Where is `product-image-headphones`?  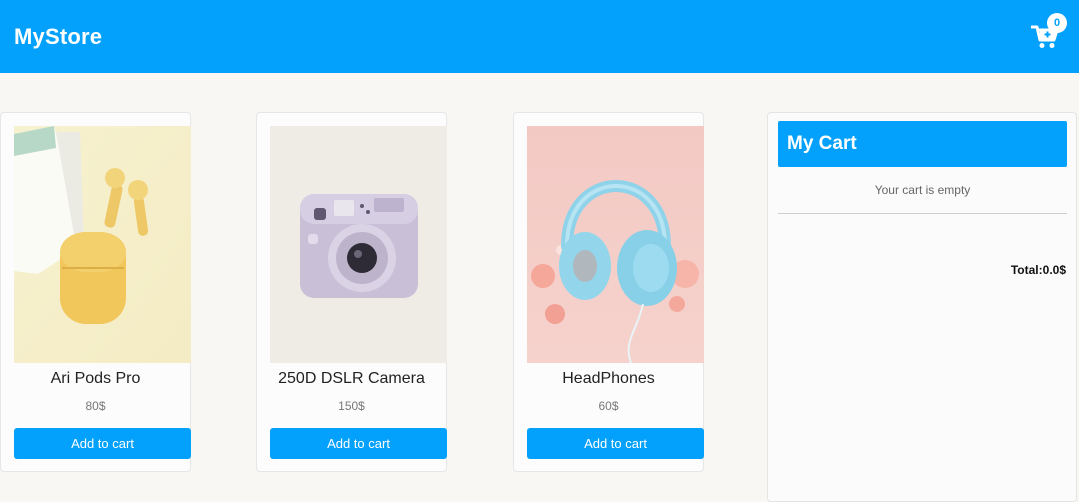 product-image-headphones is located at coordinates (615, 244).